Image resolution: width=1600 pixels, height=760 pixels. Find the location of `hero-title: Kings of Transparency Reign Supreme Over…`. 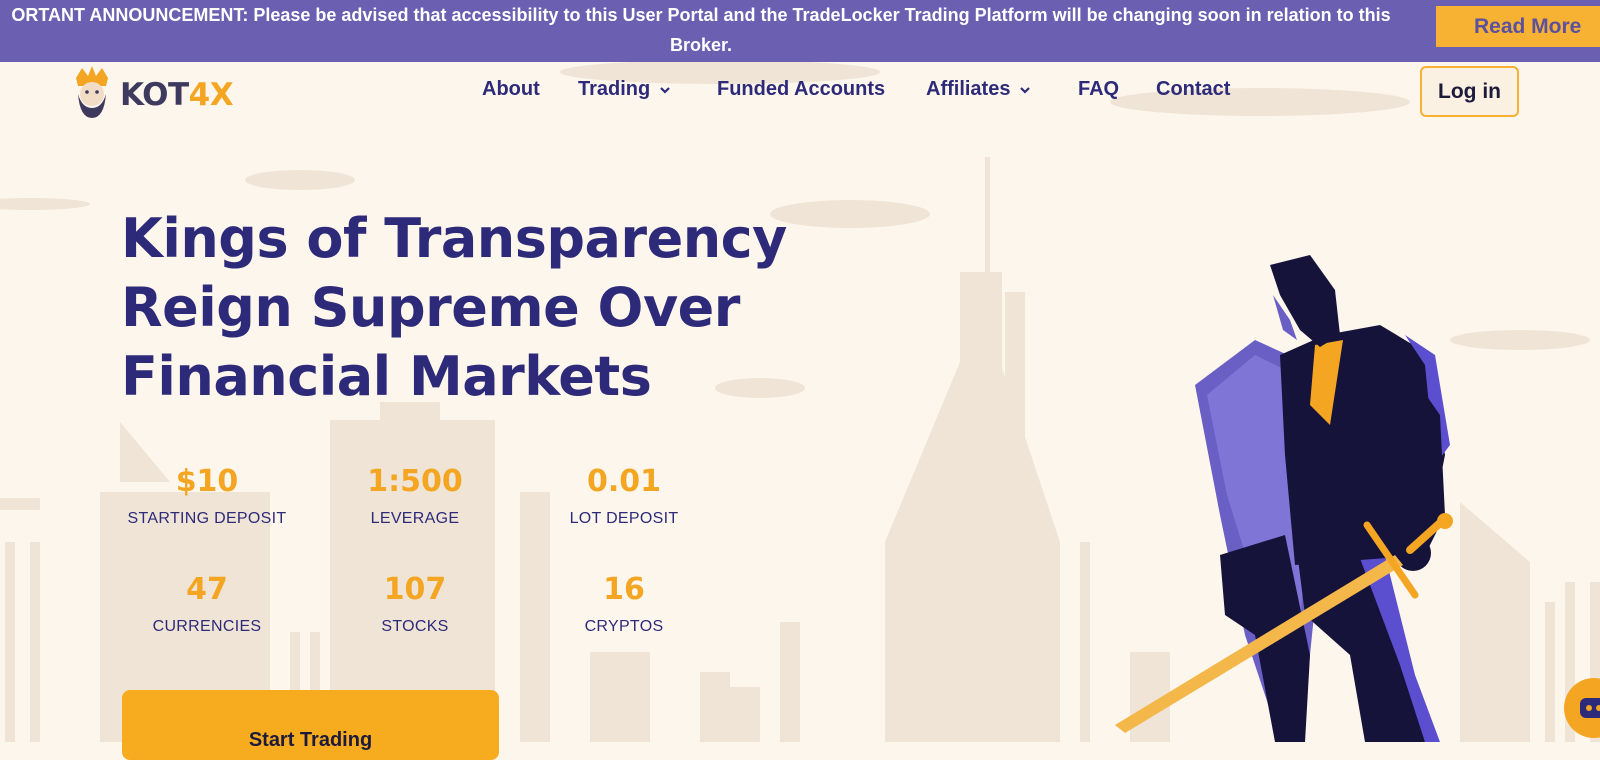

hero-title: Kings of Transparency Reign Supreme Over… is located at coordinates (454, 307).